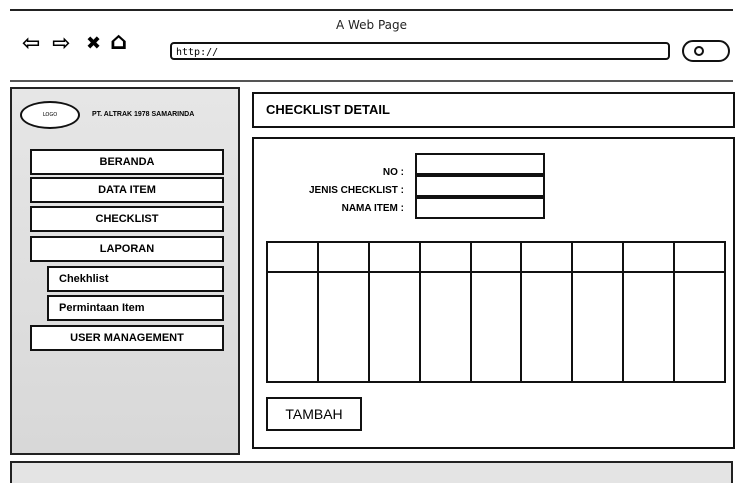 This screenshot has height=483, width=743. Describe the element at coordinates (699, 51) in the screenshot. I see `search-icon` at that location.